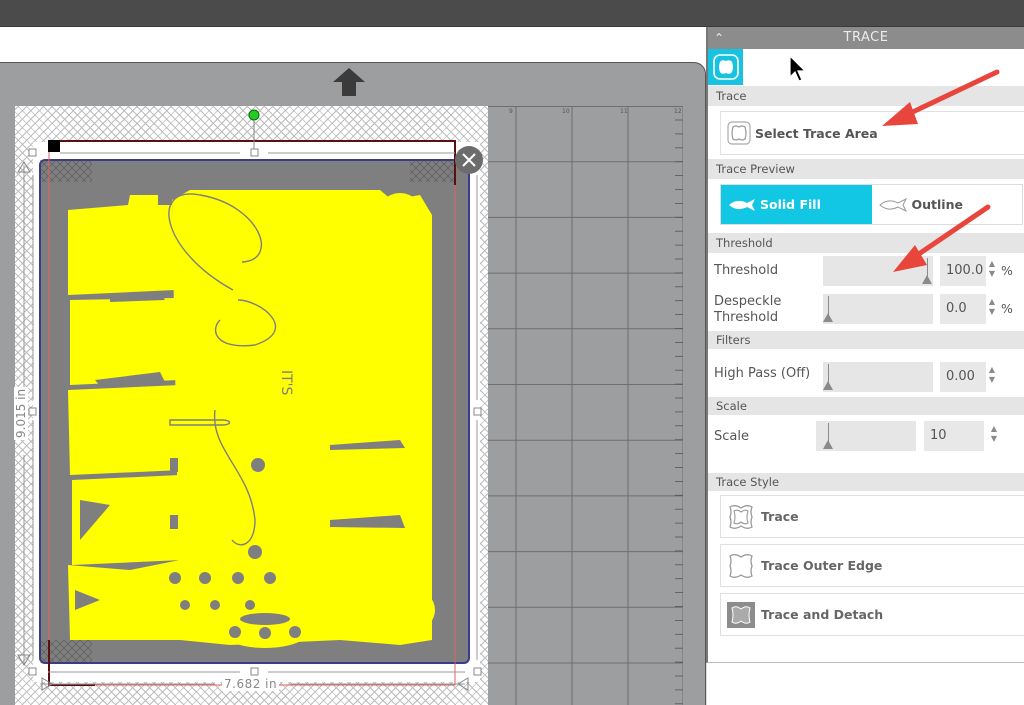 The image size is (1024, 705). I want to click on threshold-label: Threshold, so click(746, 270).